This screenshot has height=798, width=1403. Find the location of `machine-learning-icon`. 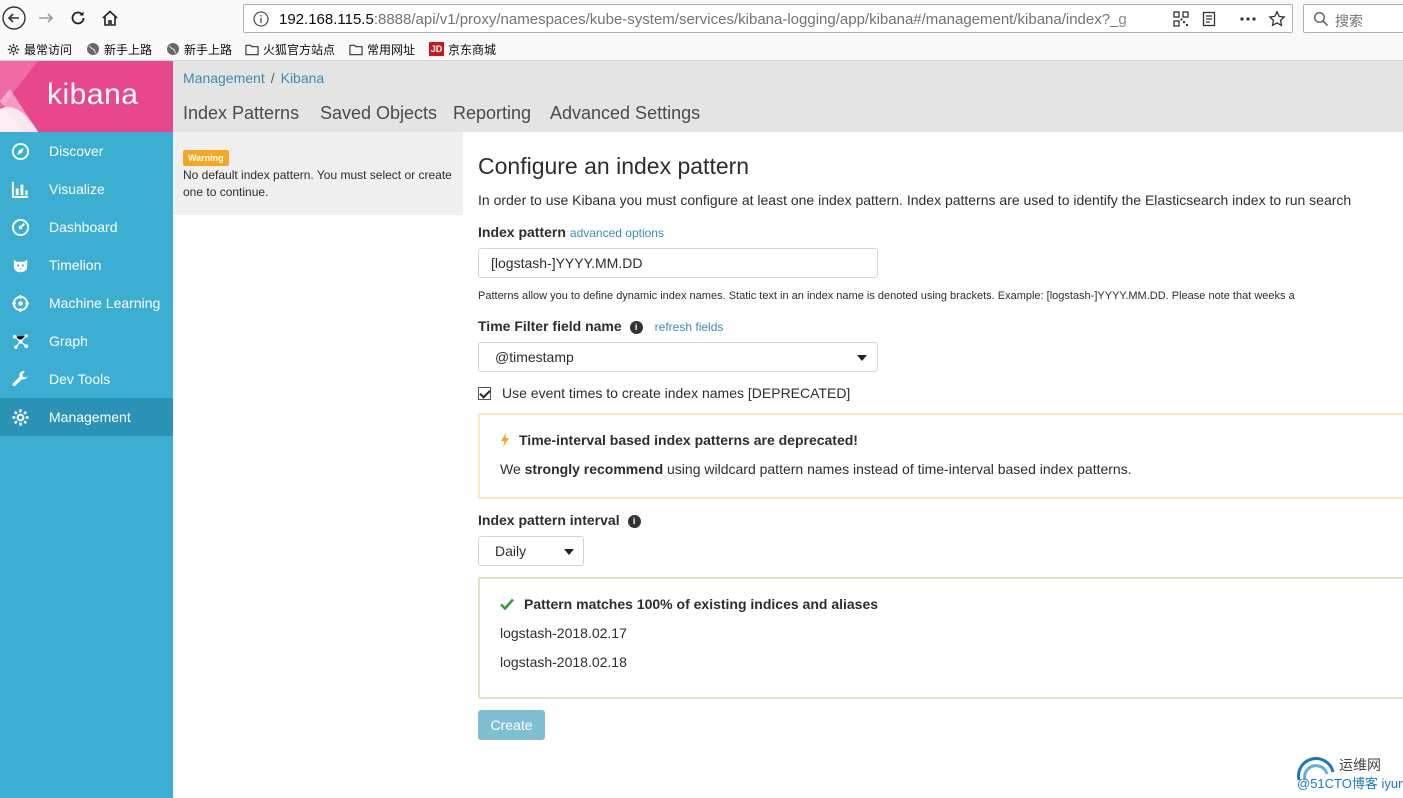

machine-learning-icon is located at coordinates (20, 303).